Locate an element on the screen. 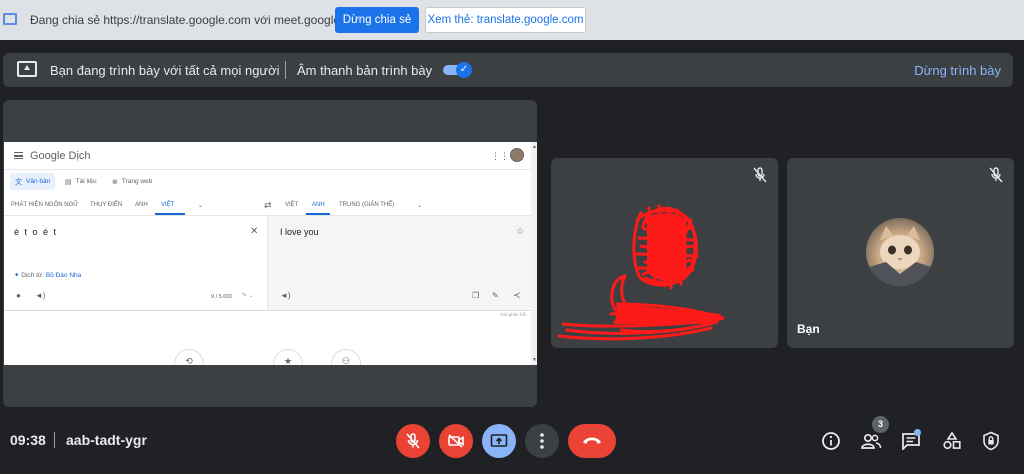 The height and width of the screenshot is (474, 1024). translate-icon: 文 is located at coordinates (18, 182).